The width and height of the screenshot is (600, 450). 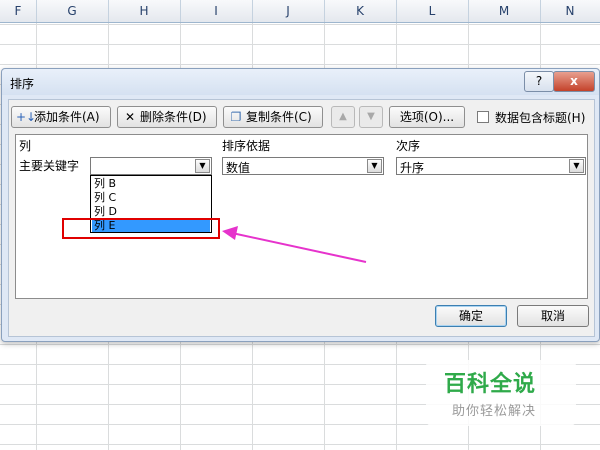 I want to click on watermark: 百科全说 助你轻松解决, so click(x=501, y=393).